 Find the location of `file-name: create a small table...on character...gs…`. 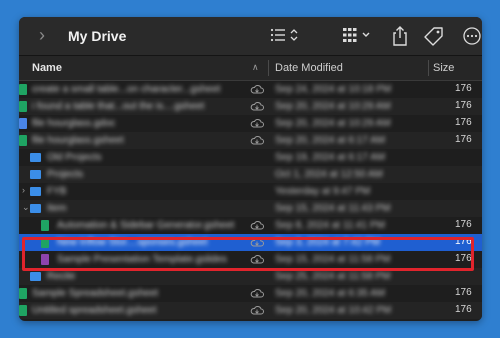

file-name: create a small table...on character...gs… is located at coordinates (126, 89).